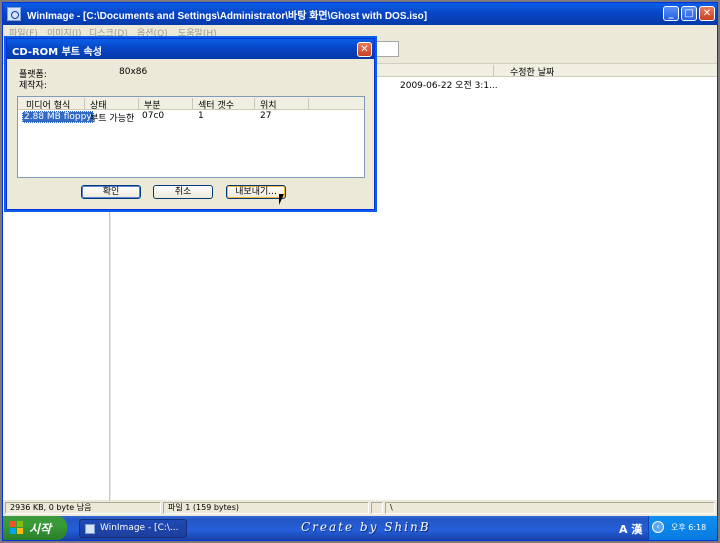 The image size is (720, 543). Describe the element at coordinates (112, 119) in the screenshot. I see `row-status: 부트 가능한` at that location.